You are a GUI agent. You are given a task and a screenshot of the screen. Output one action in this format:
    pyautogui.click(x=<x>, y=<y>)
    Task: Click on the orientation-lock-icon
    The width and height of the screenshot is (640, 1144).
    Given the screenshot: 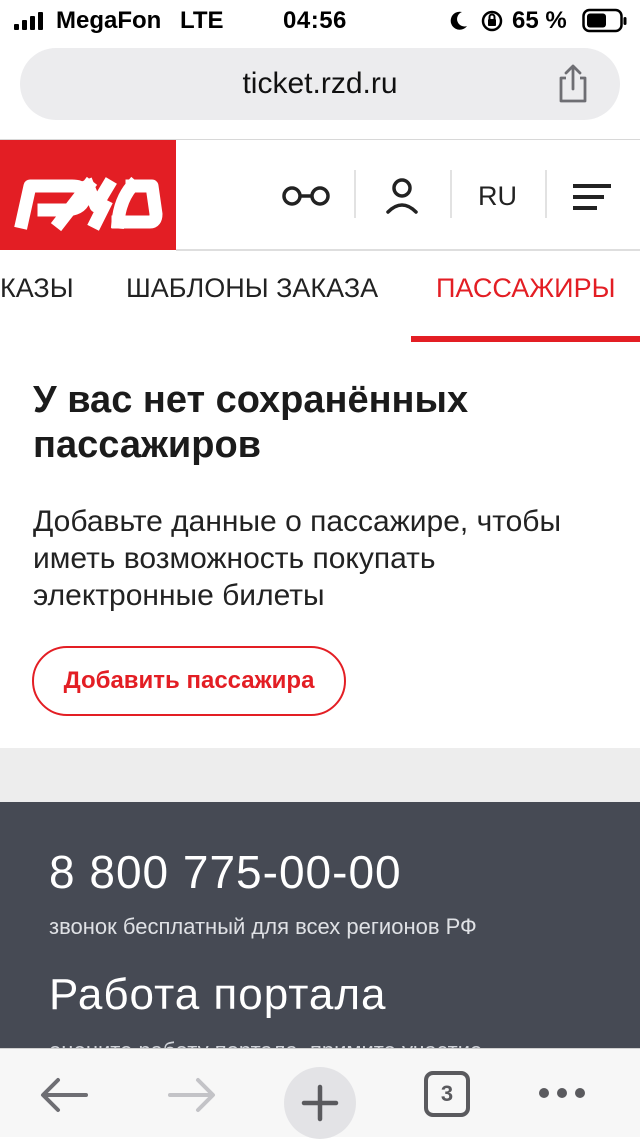 What is the action you would take?
    pyautogui.click(x=492, y=21)
    